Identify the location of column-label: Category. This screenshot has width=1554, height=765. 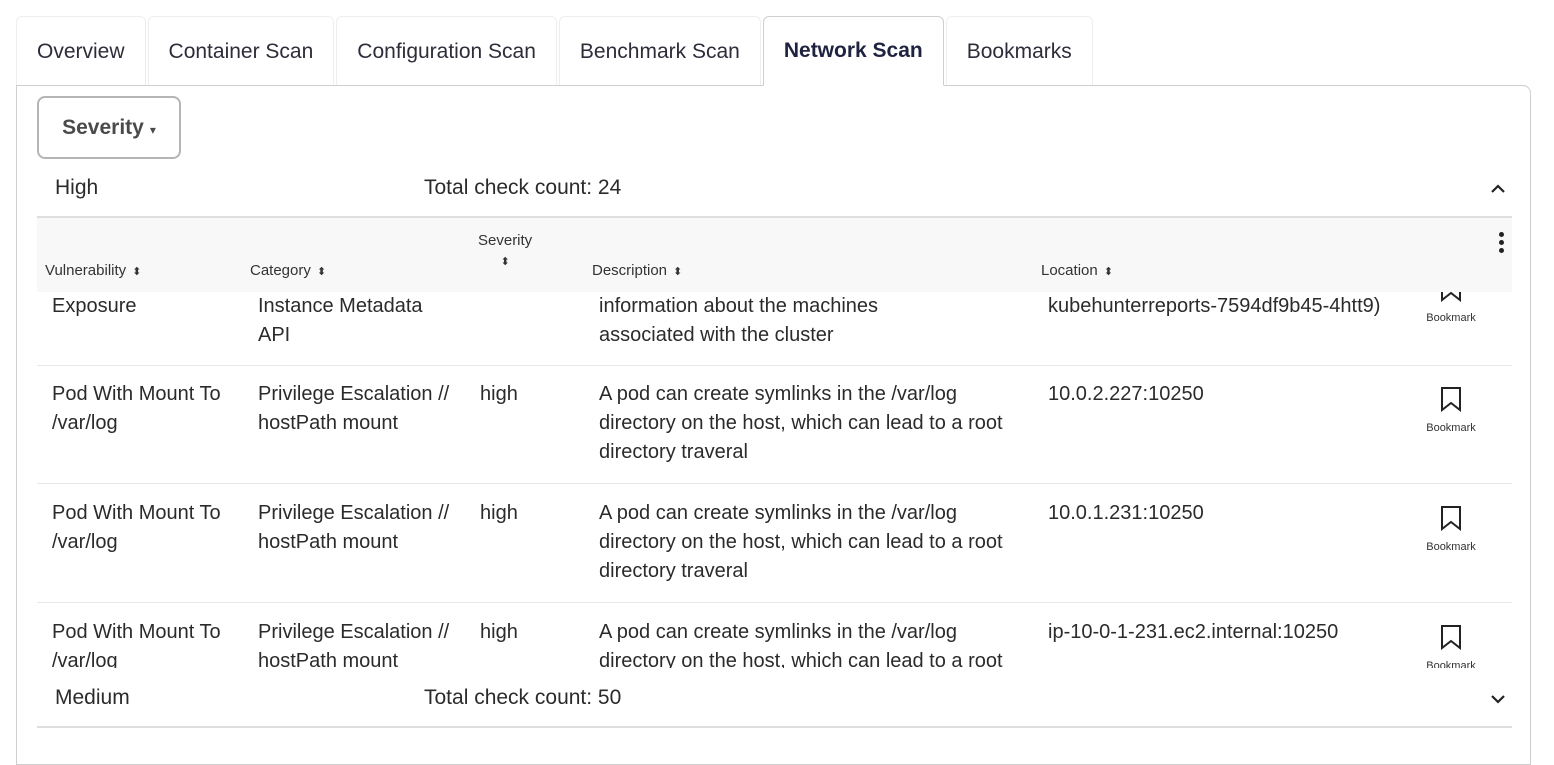
(280, 270).